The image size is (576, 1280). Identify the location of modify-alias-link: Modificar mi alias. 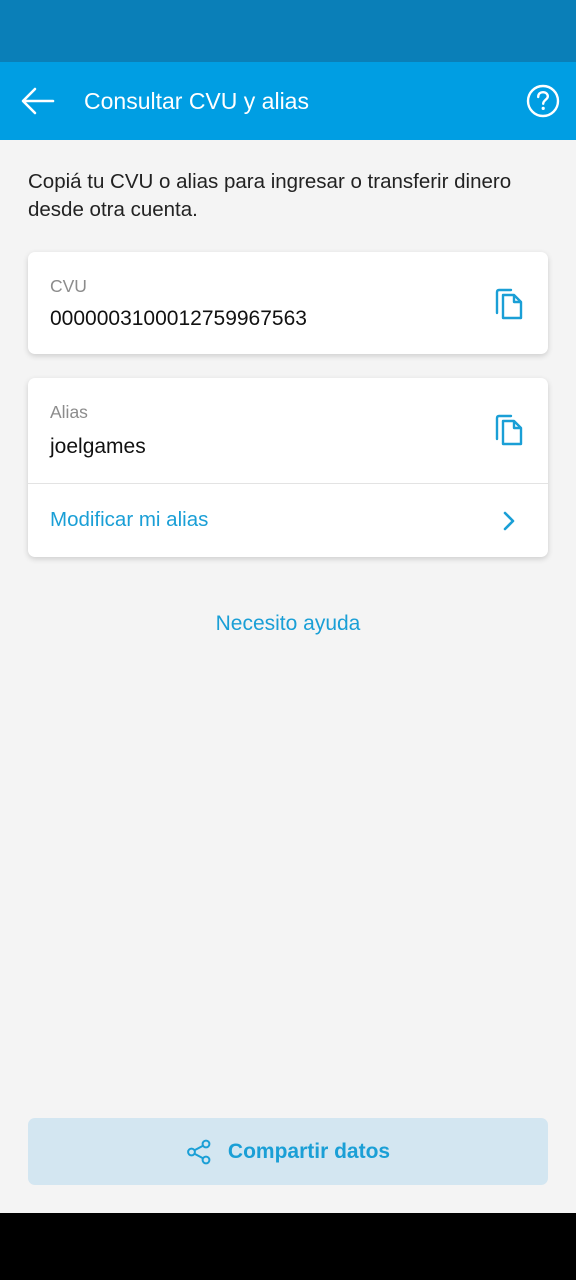
(288, 520).